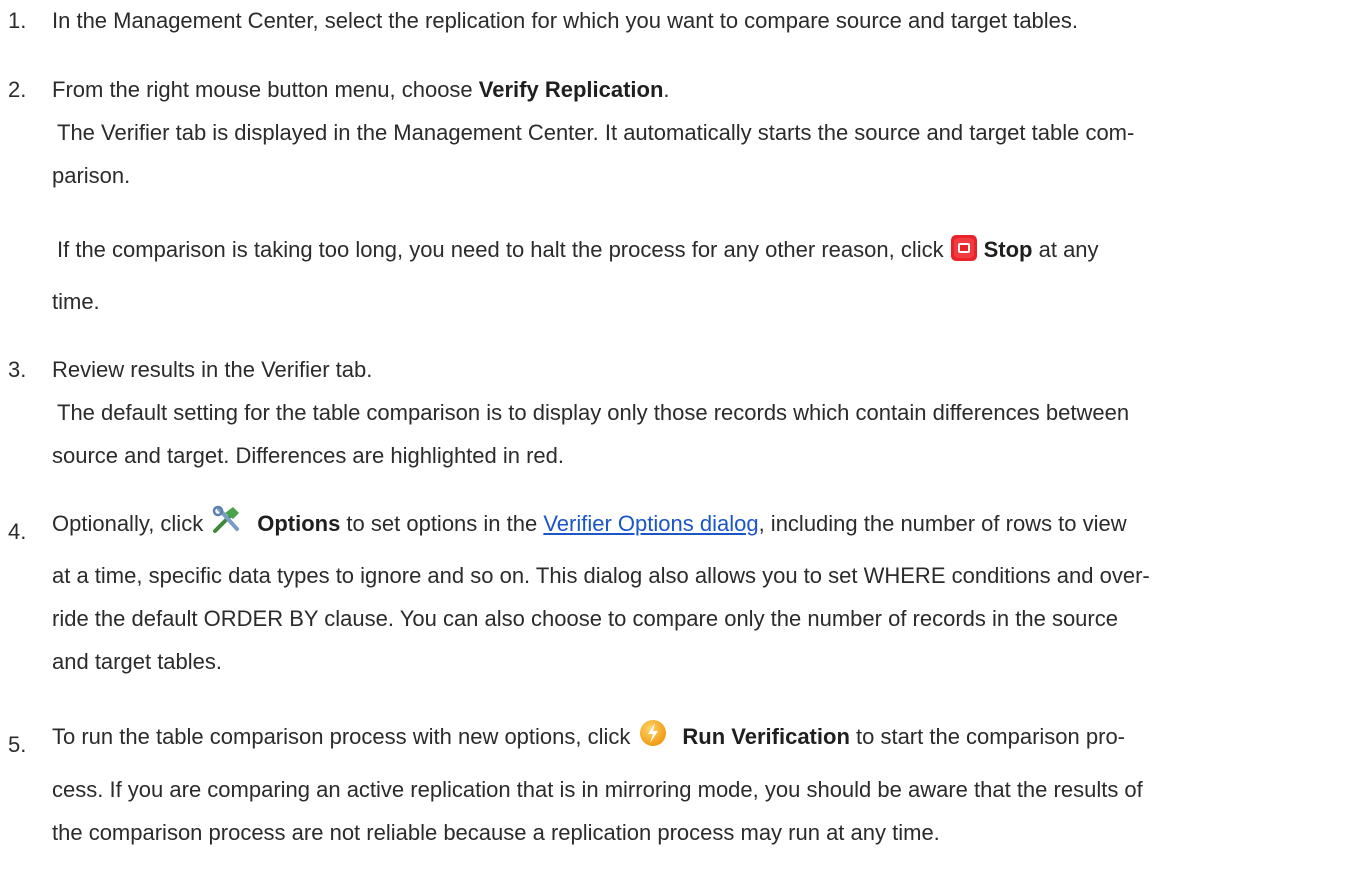 The height and width of the screenshot is (891, 1369). Describe the element at coordinates (1065, 249) in the screenshot. I see `step-text: at any` at that location.